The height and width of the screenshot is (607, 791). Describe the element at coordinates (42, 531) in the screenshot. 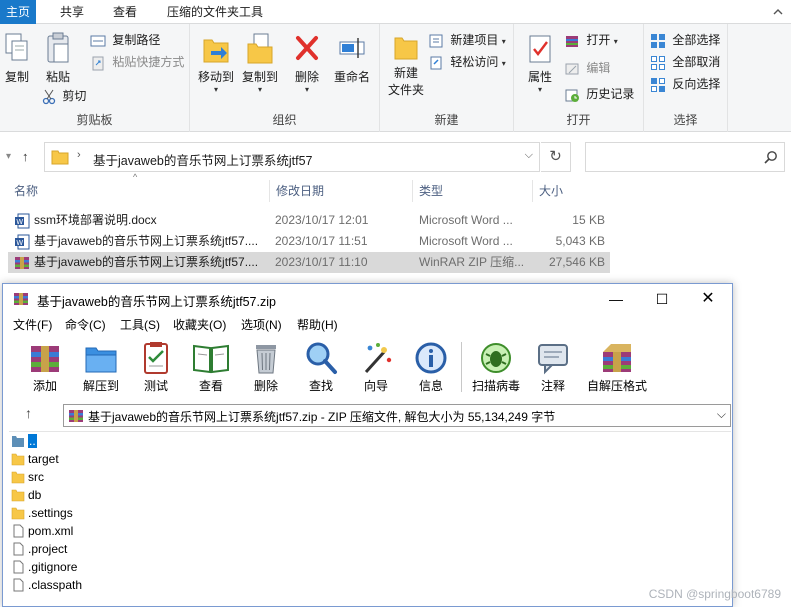

I see `list-item: pom.xml` at that location.